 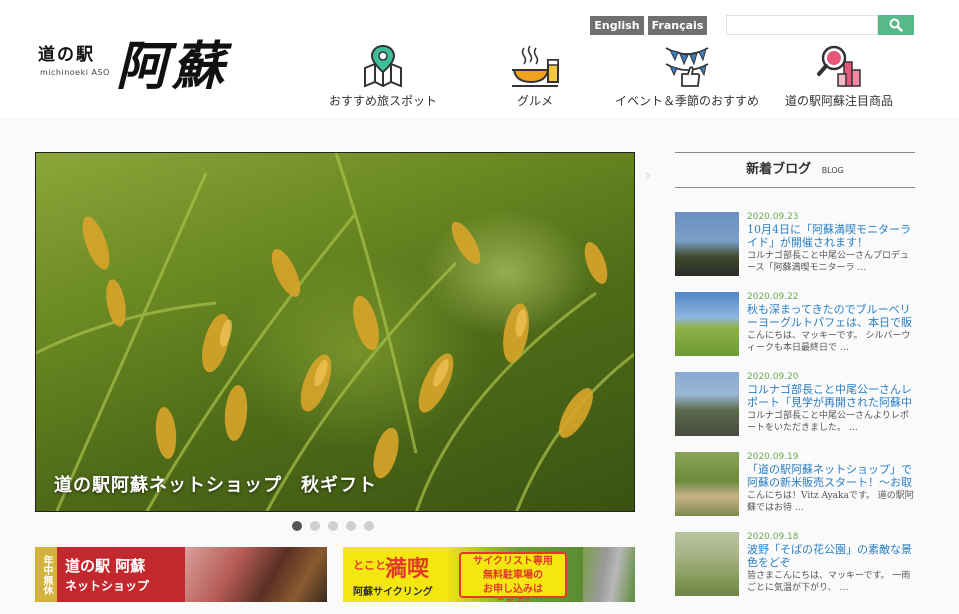 I want to click on nav-gourmet: グルメ, so click(x=535, y=76).